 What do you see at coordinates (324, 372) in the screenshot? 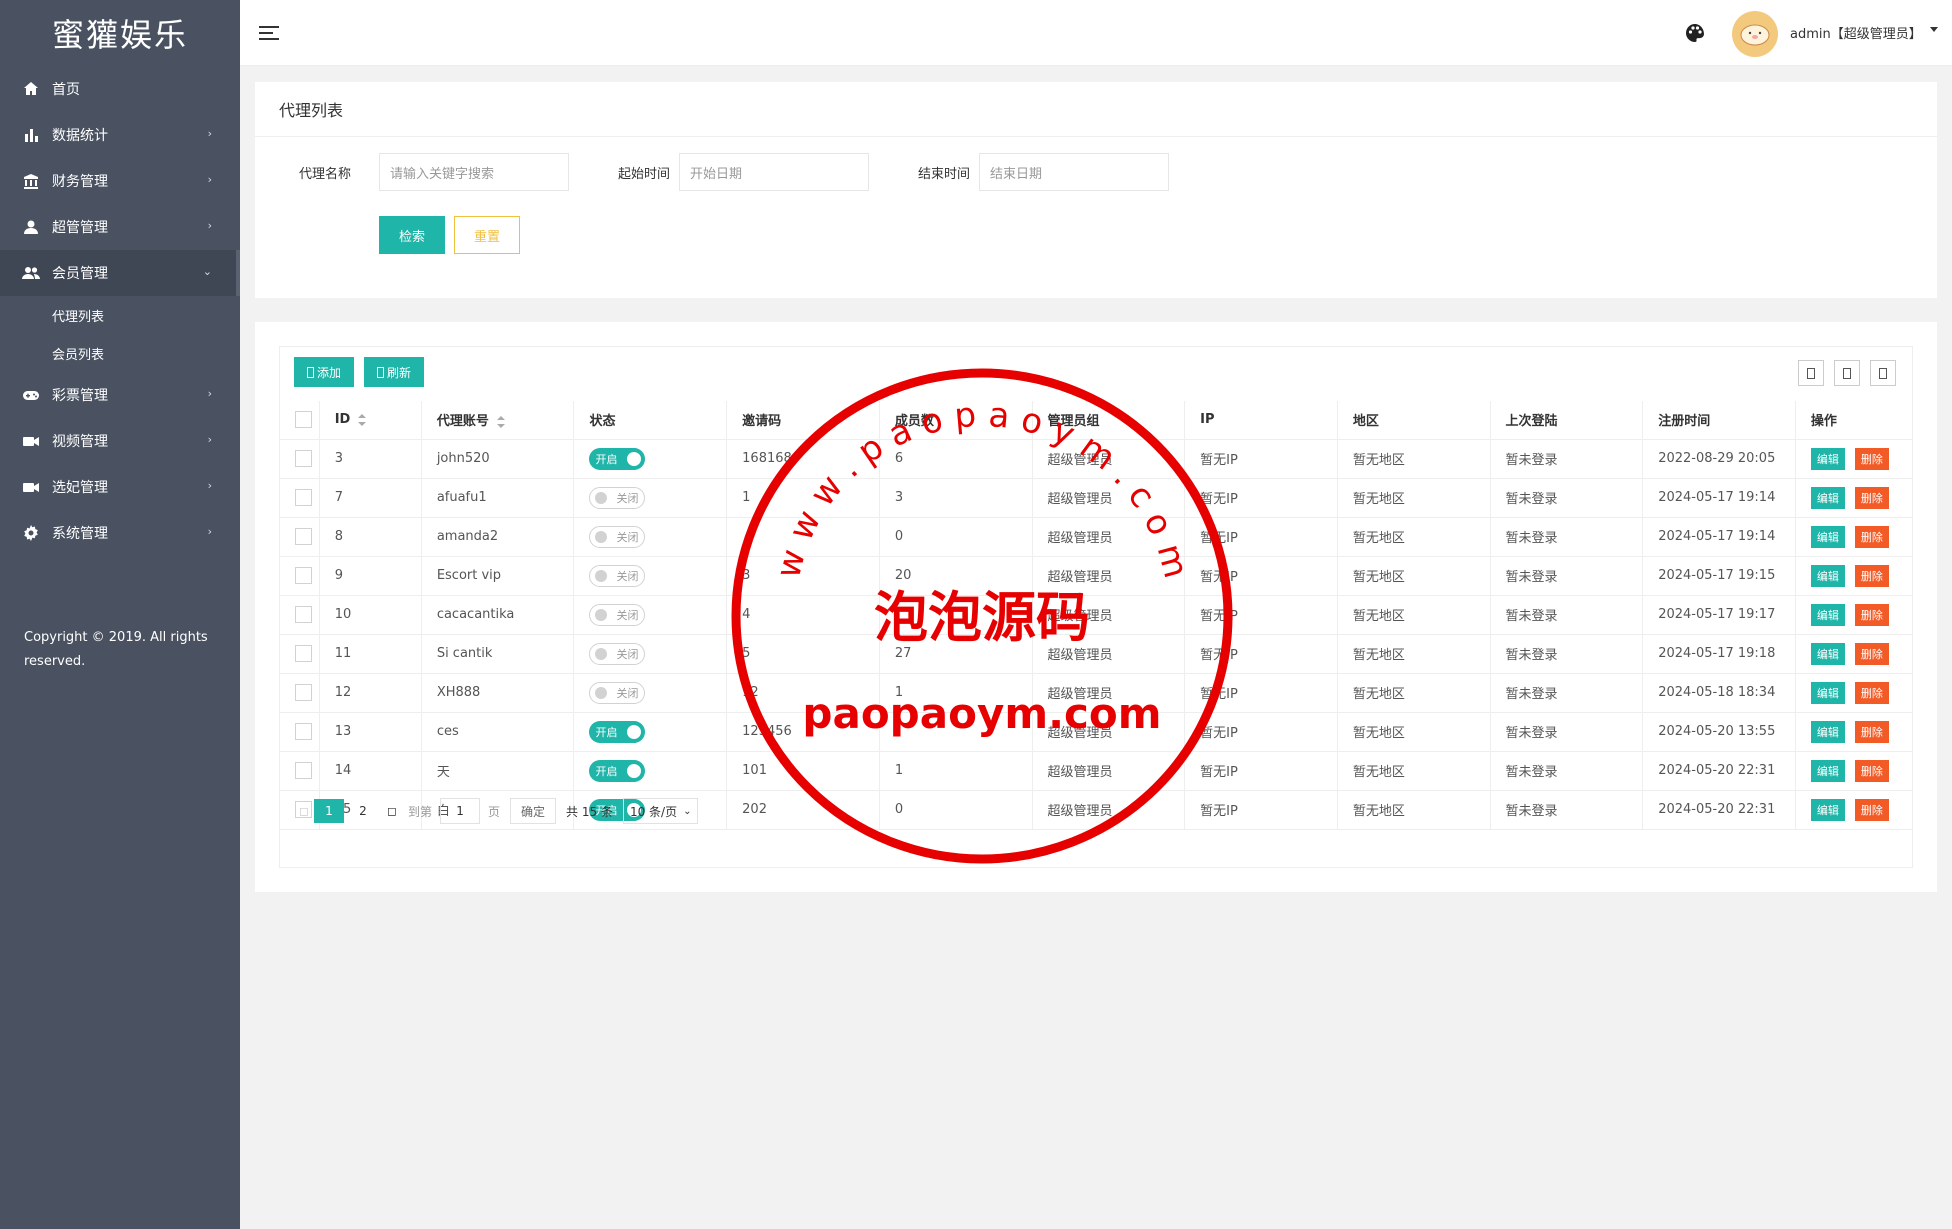
I see `add-button: 添加` at bounding box center [324, 372].